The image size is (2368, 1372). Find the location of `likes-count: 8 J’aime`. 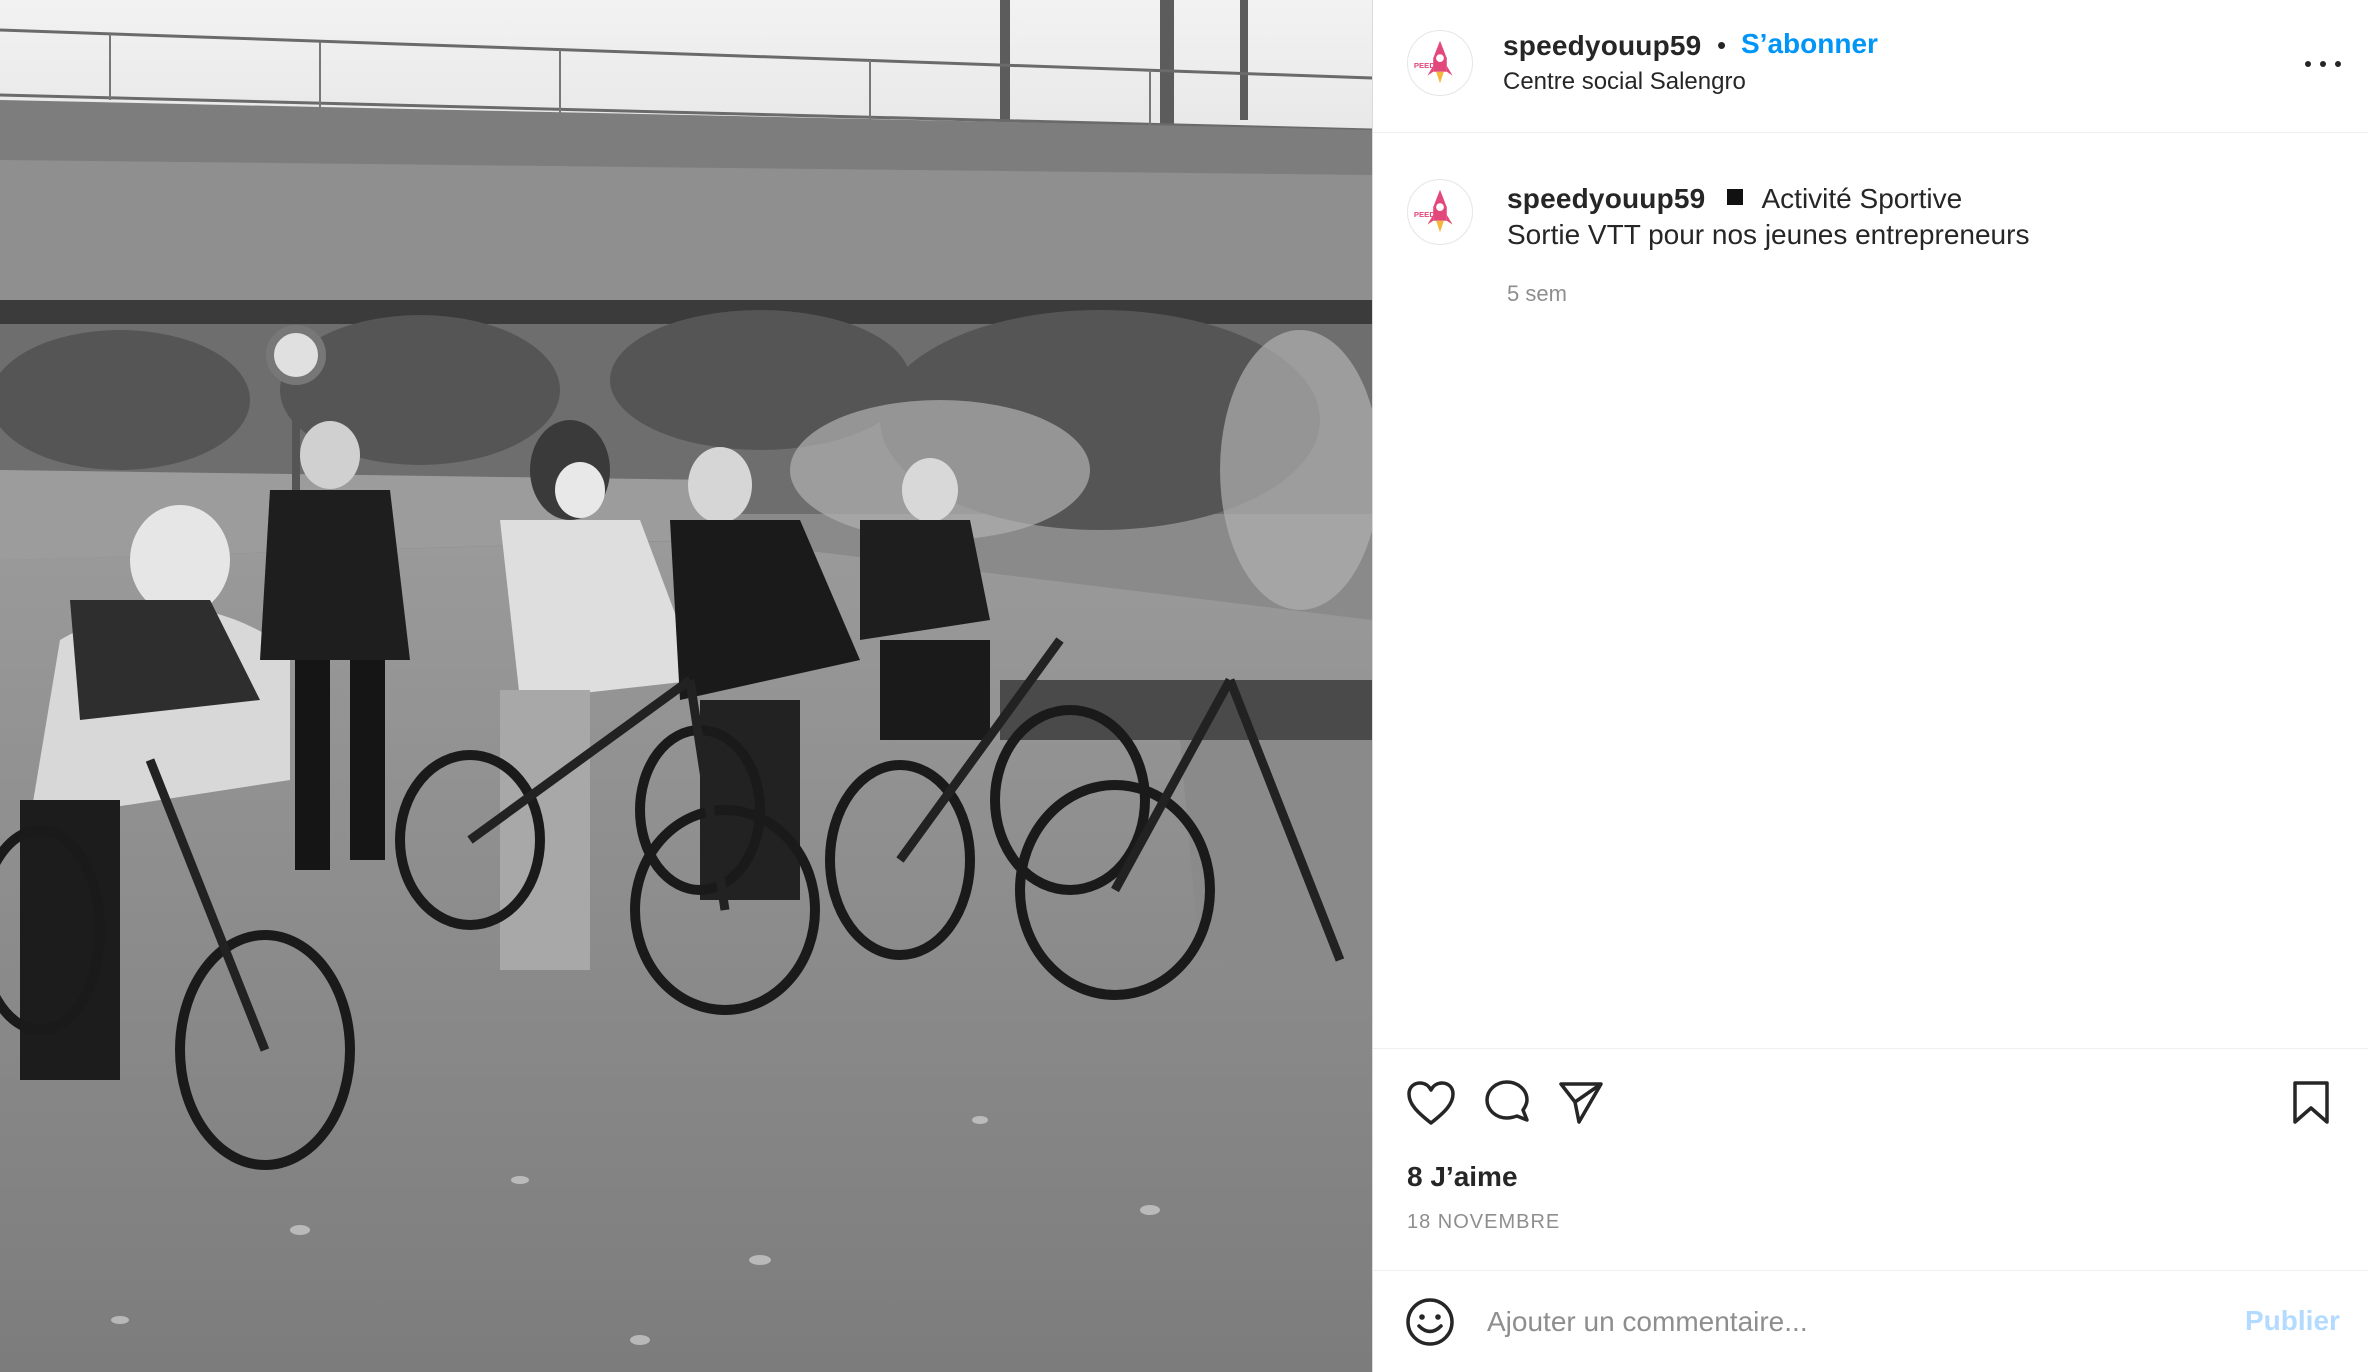

likes-count: 8 J’aime is located at coordinates (1462, 1177).